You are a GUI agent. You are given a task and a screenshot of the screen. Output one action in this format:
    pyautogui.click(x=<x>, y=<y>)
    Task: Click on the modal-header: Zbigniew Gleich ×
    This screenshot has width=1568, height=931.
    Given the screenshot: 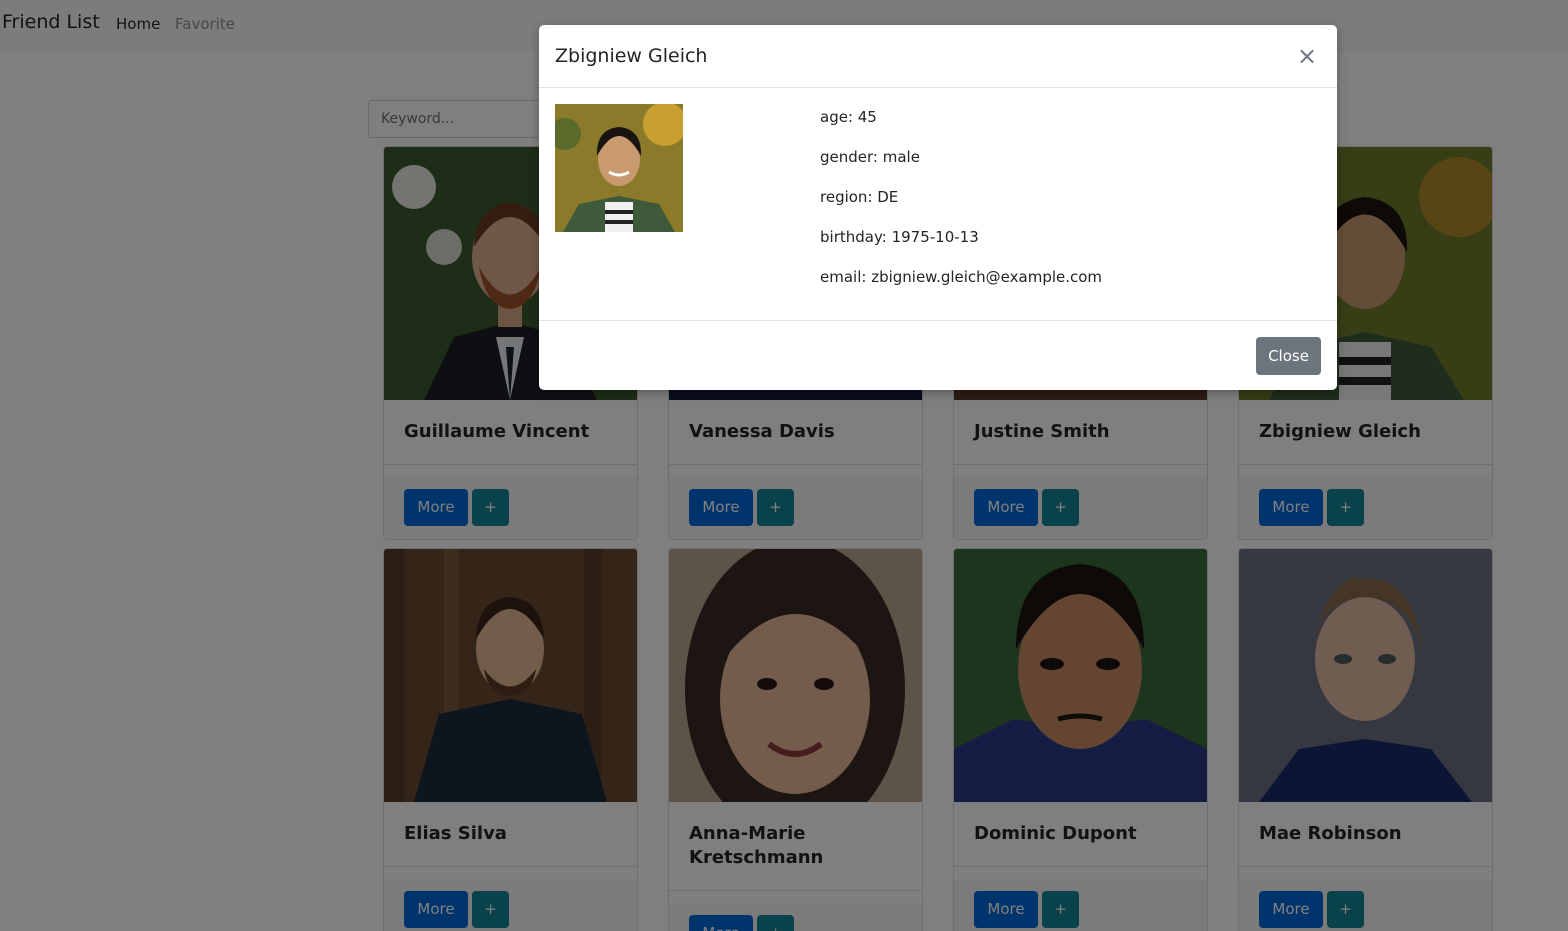 What is the action you would take?
    pyautogui.click(x=938, y=56)
    